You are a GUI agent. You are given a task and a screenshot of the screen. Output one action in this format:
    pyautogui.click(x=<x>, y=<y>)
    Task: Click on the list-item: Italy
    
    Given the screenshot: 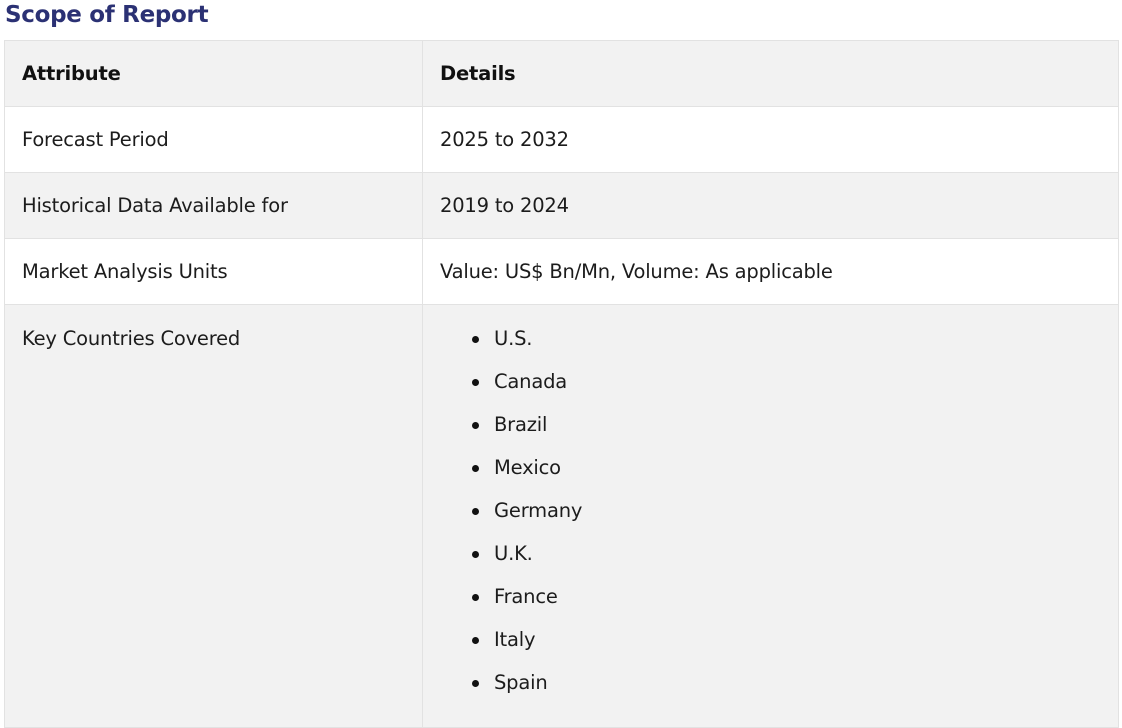 What is the action you would take?
    pyautogui.click(x=794, y=649)
    